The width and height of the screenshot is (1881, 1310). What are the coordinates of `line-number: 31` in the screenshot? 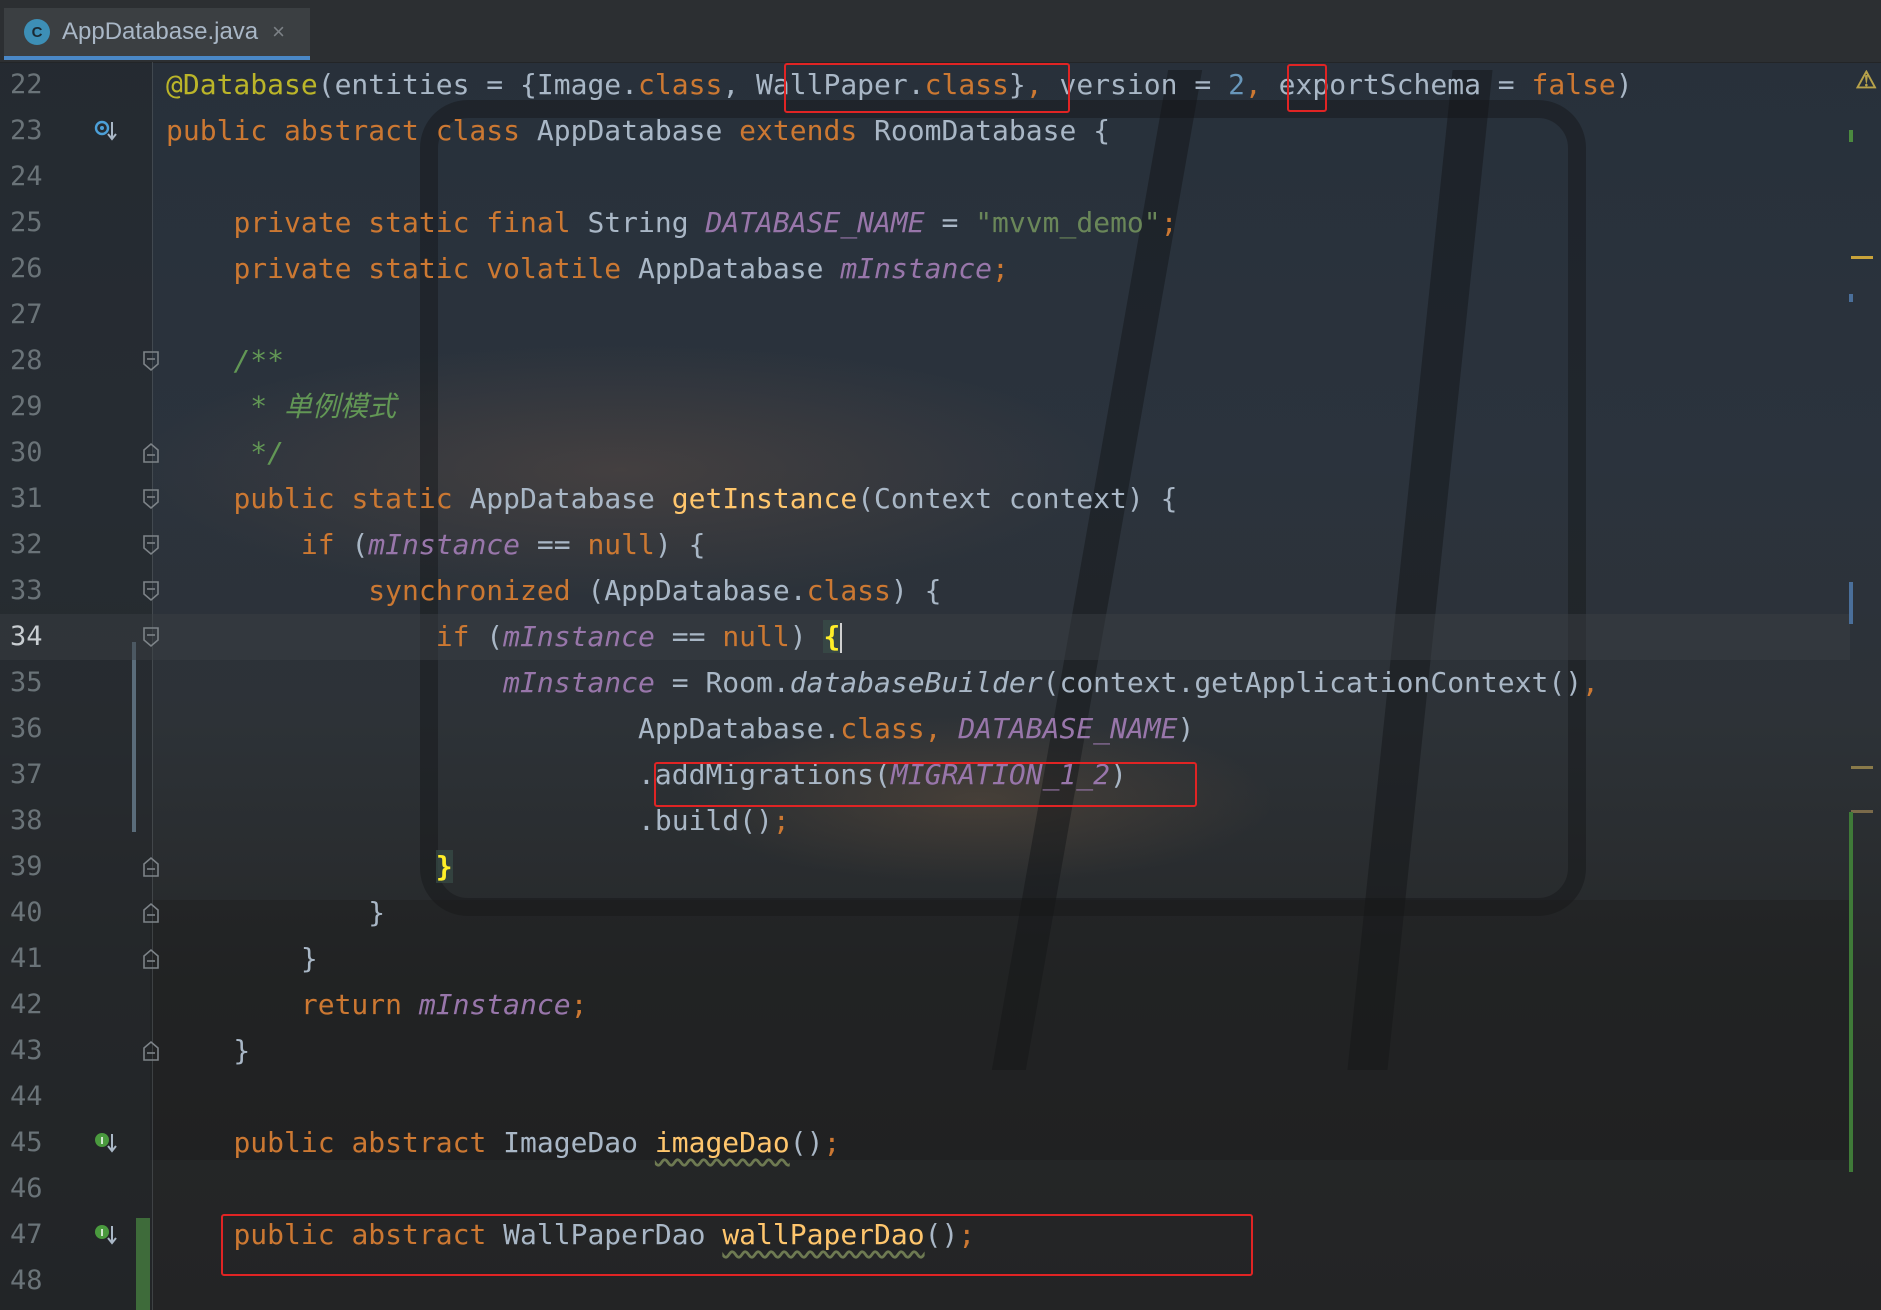 It's located at (30, 499).